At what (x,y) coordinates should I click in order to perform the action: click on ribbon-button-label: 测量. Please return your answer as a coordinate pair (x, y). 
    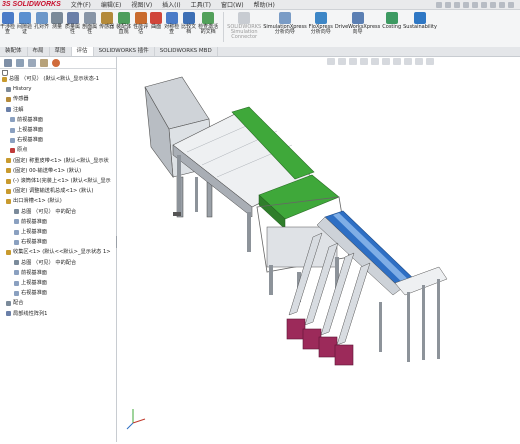
    Looking at the image, I should click on (57, 27).